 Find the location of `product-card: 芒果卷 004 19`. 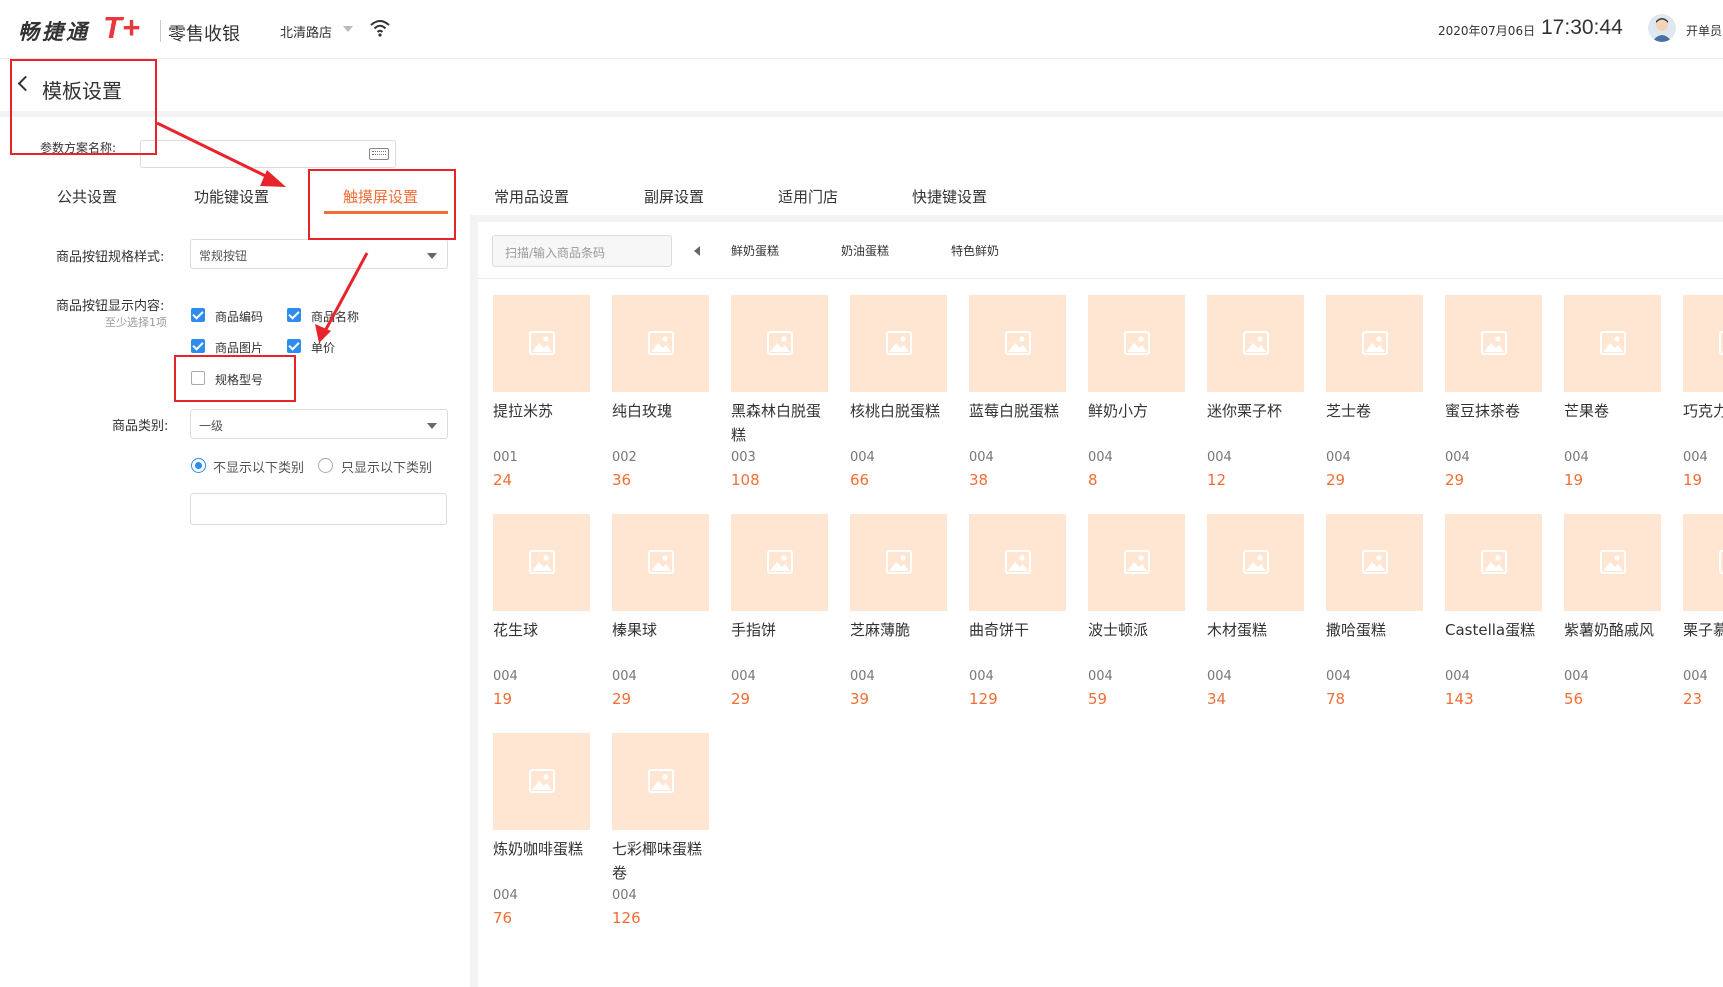

product-card: 芒果卷 004 19 is located at coordinates (1613, 400).